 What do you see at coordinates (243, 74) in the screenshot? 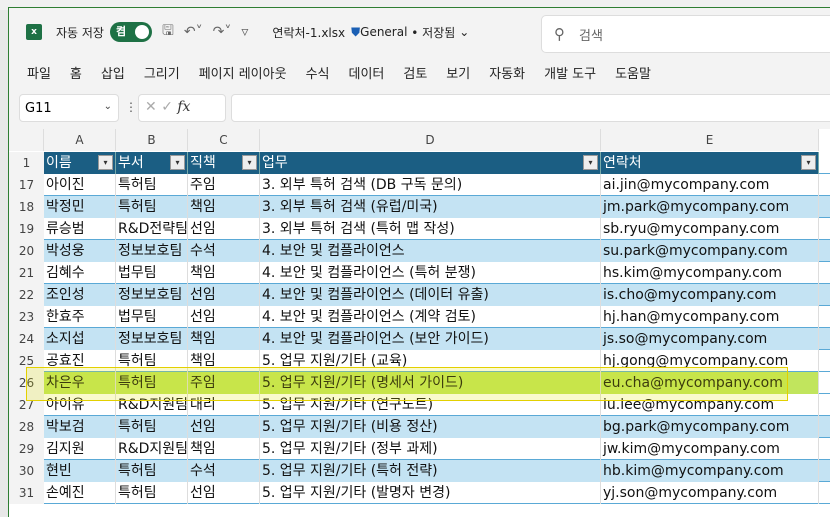
I see `tab-page-layout: 페이지 레이아웃` at bounding box center [243, 74].